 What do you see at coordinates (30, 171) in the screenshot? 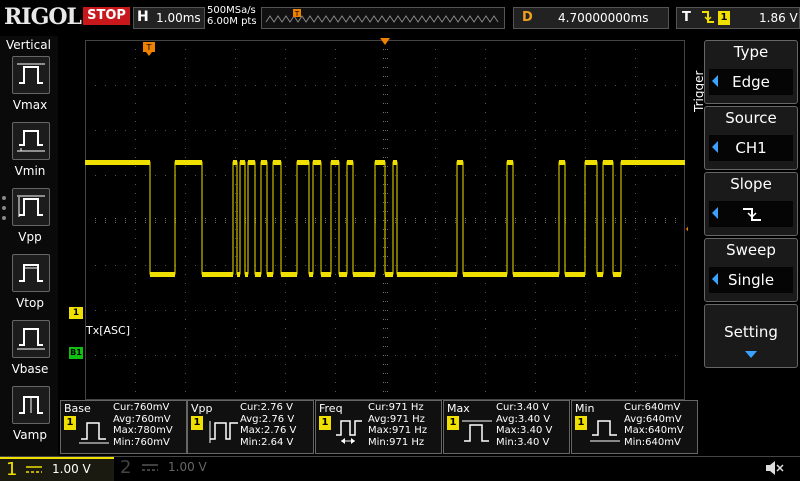
I see `vmin-label: Vmin` at bounding box center [30, 171].